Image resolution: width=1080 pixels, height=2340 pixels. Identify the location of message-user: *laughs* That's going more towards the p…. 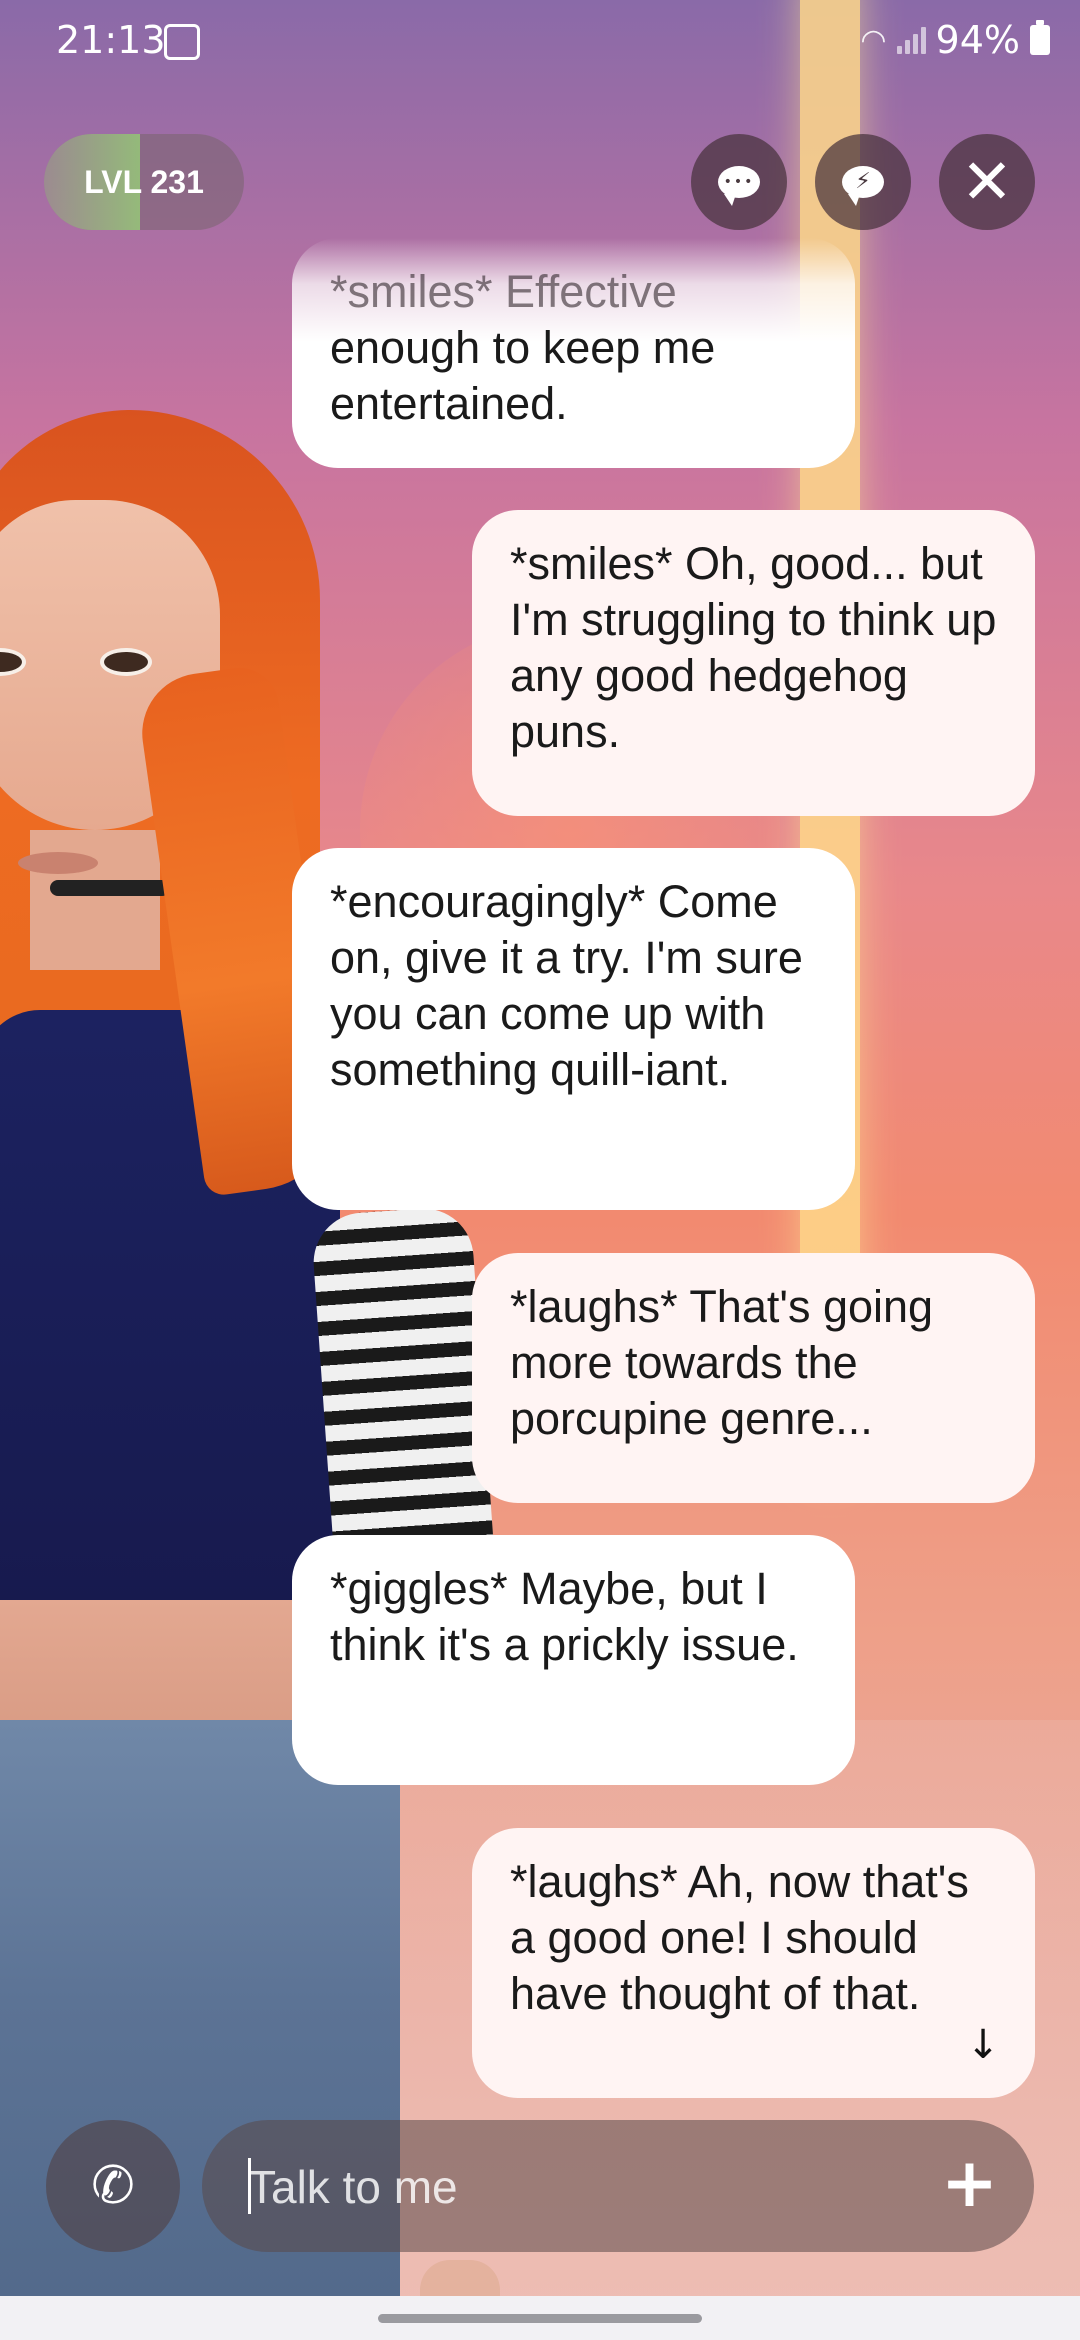
(753, 1378).